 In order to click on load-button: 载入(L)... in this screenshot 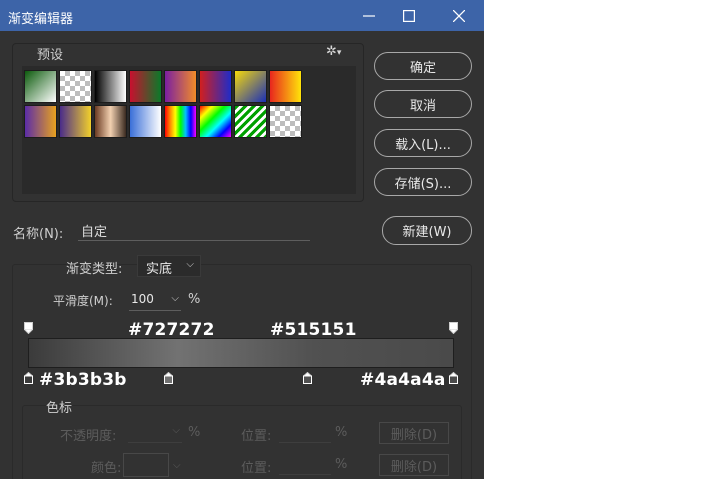, I will do `click(423, 143)`.